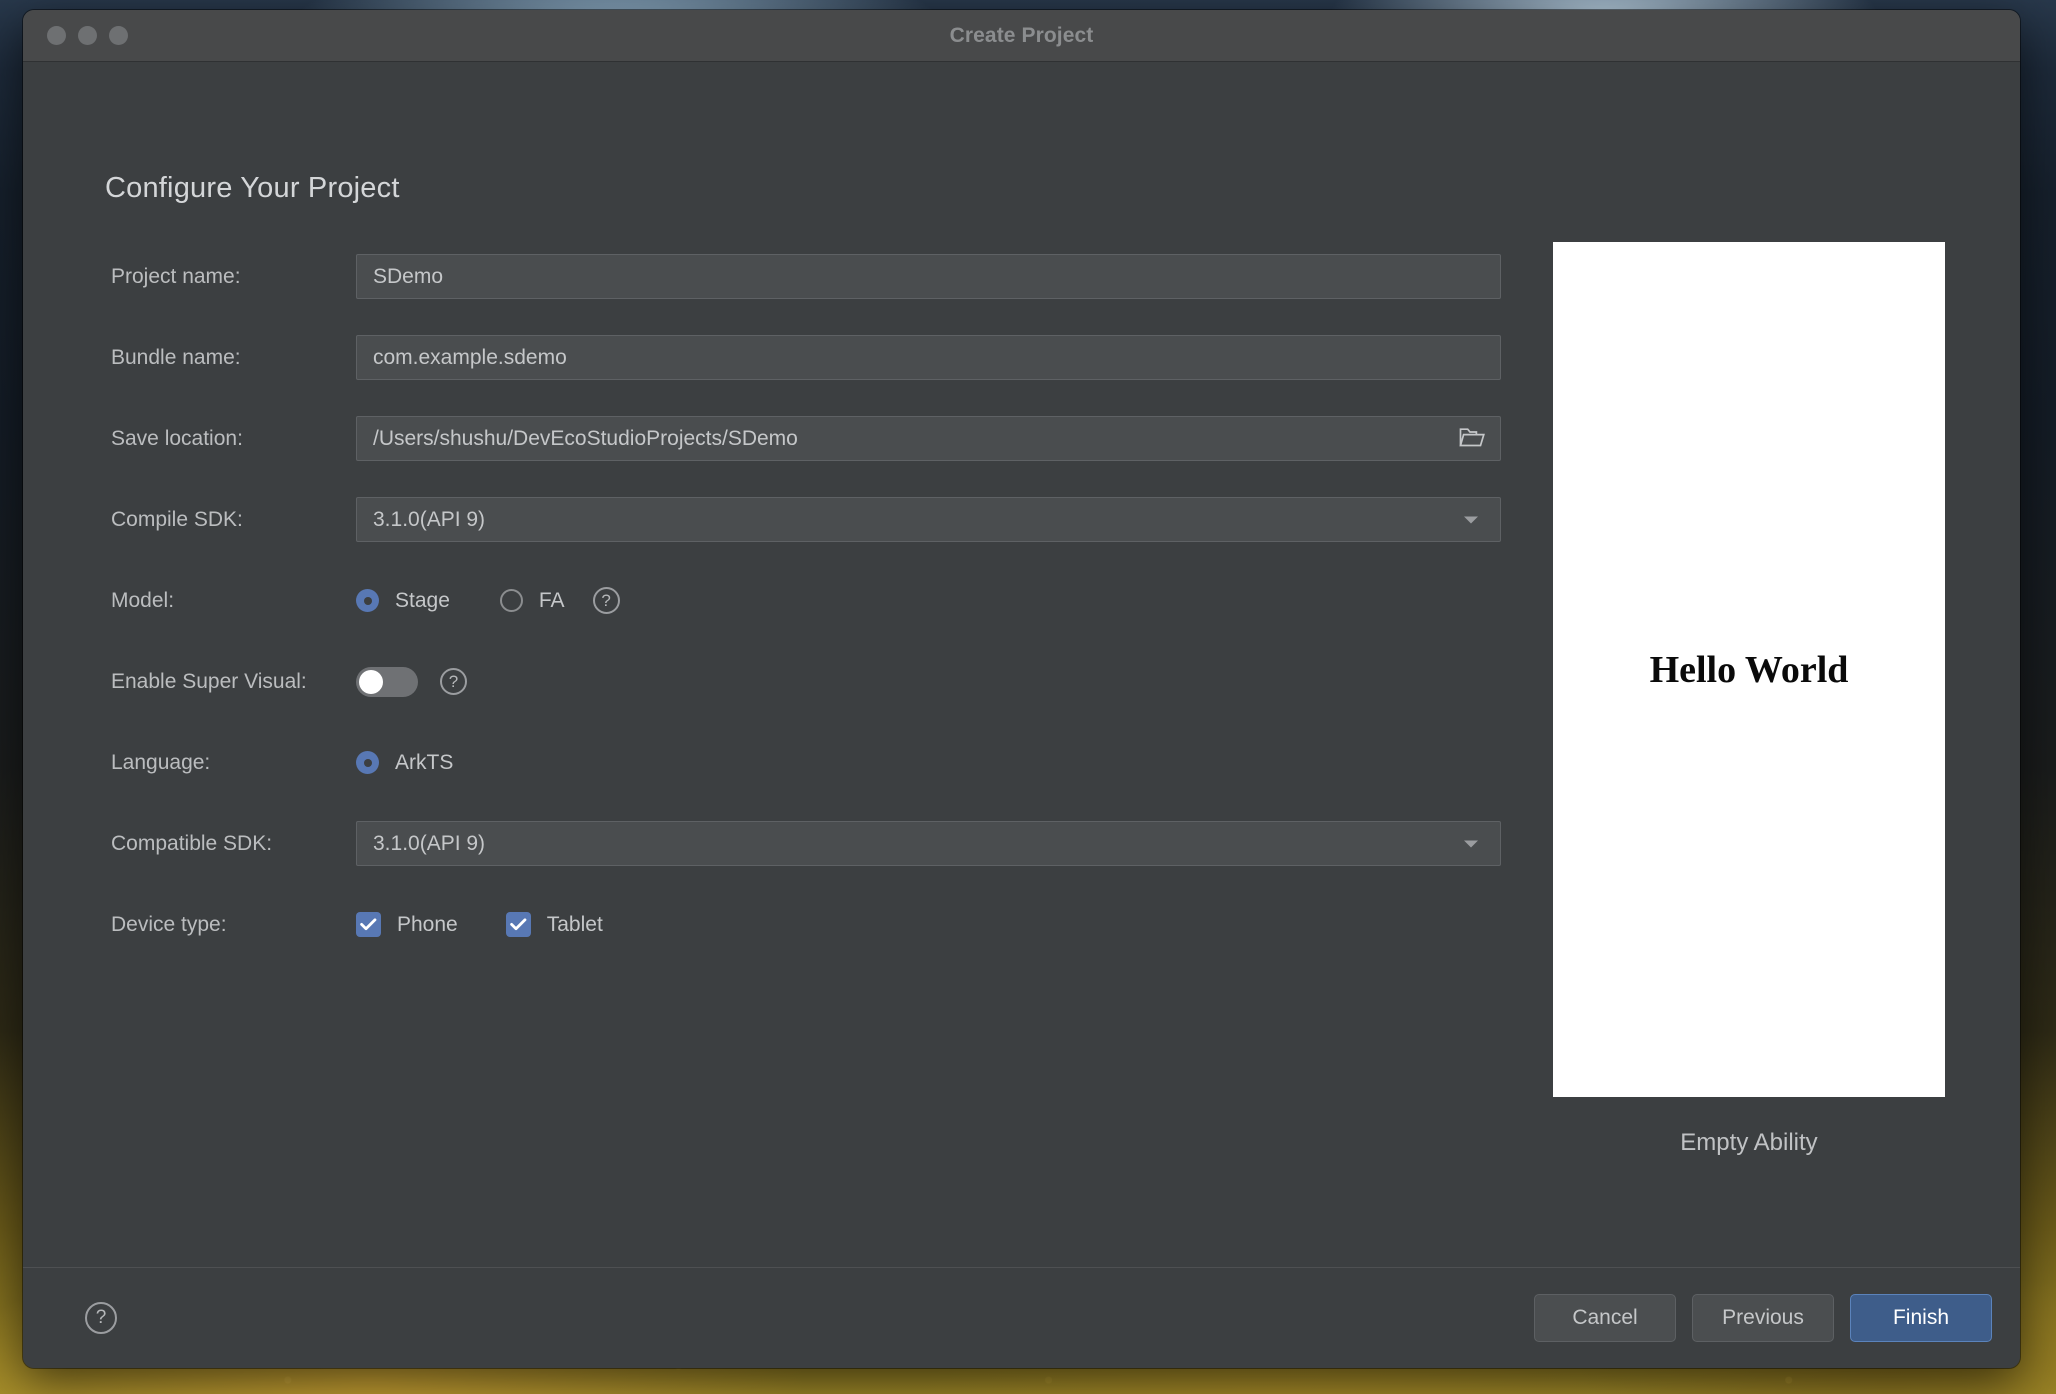 The image size is (2056, 1394). I want to click on enable-super-visual-toggle, so click(387, 681).